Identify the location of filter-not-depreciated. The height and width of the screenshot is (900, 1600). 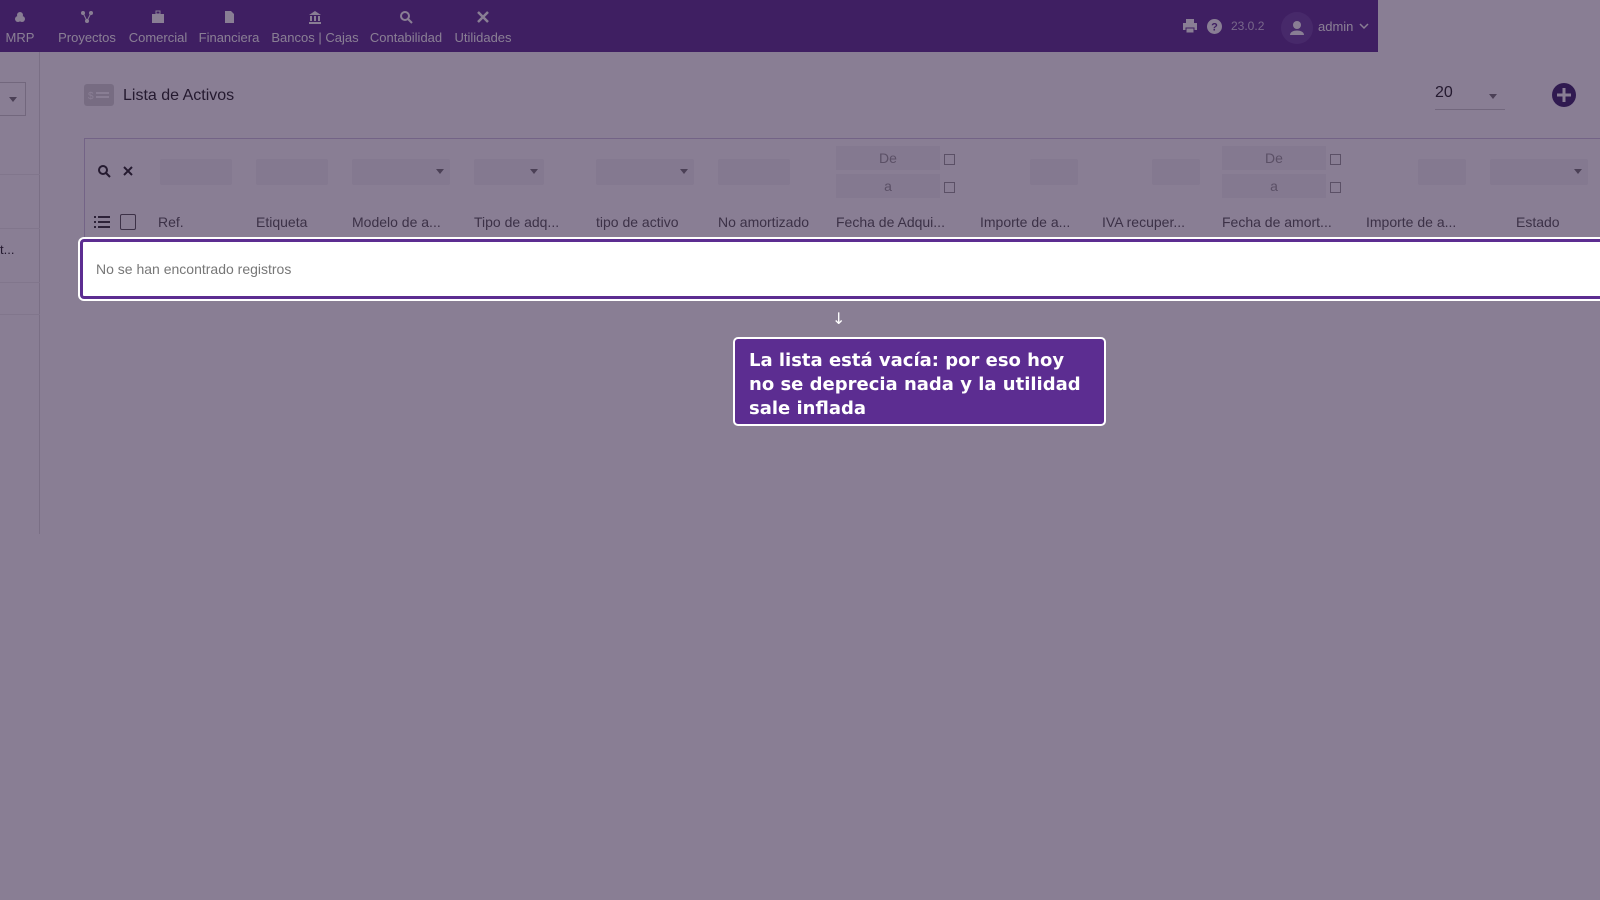
(754, 172).